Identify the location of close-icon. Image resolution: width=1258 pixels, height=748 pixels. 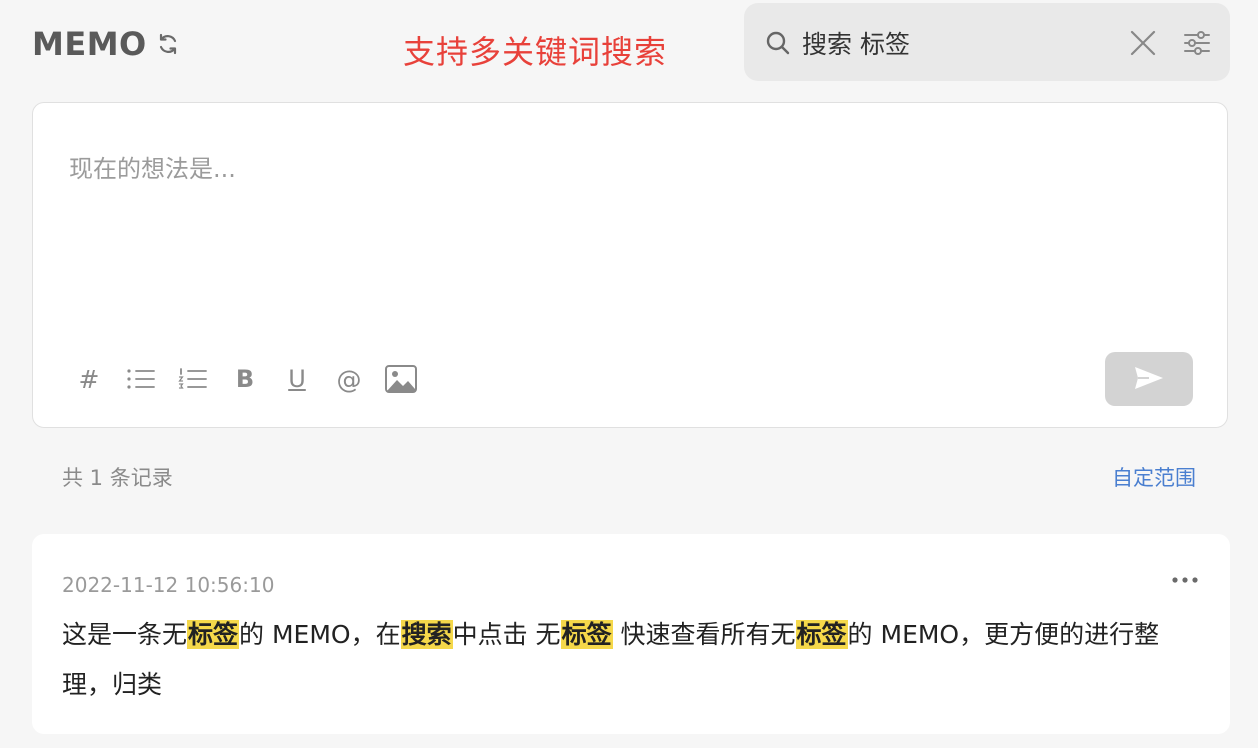
(1143, 43).